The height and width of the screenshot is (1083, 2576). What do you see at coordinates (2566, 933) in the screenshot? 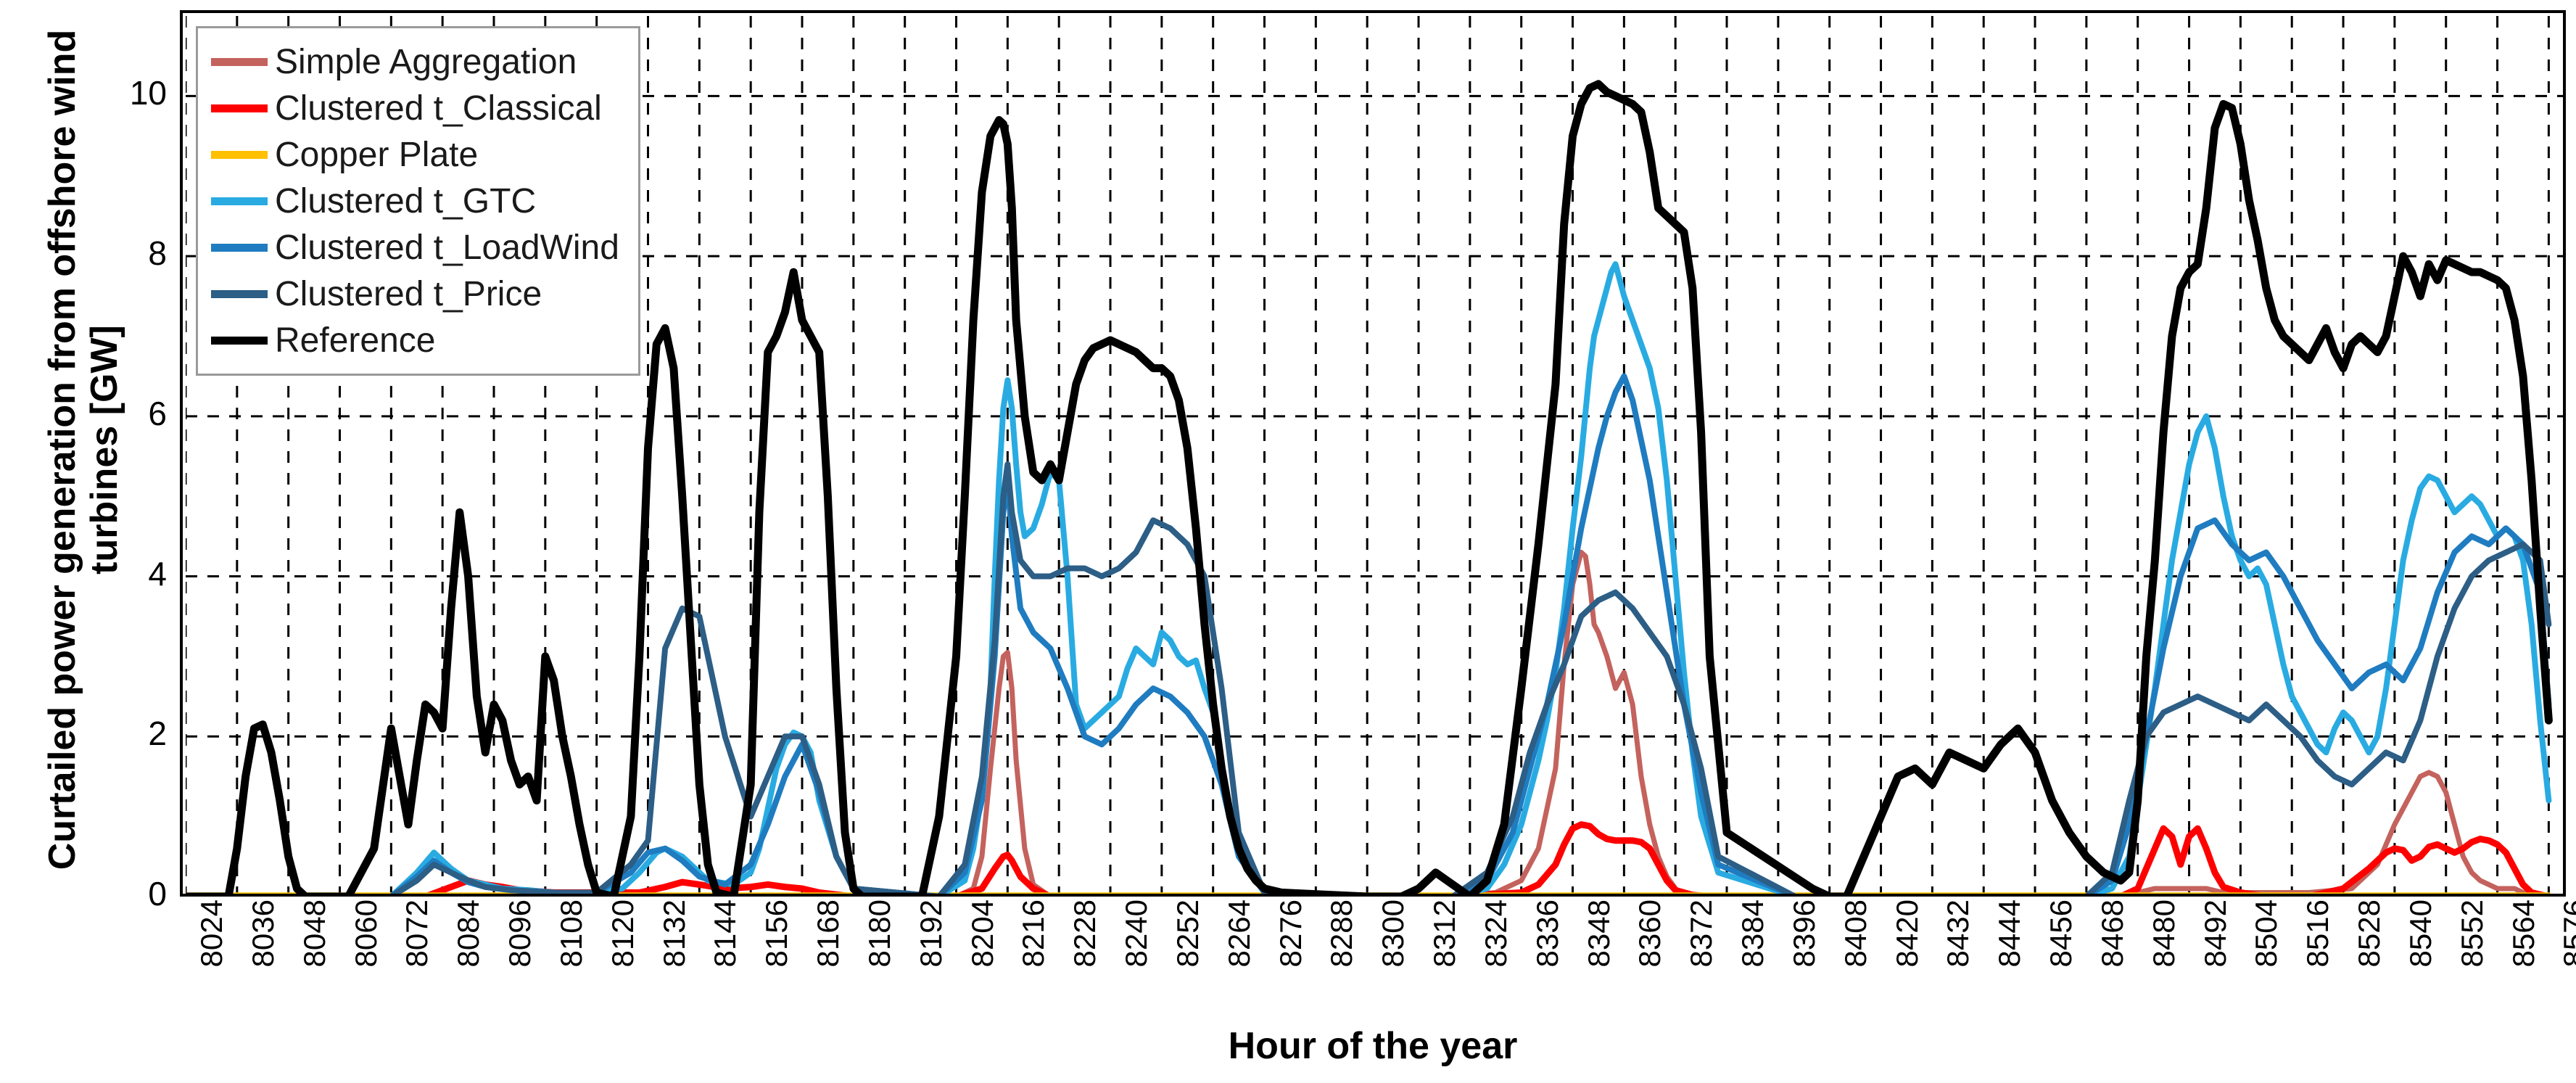
I see `x-tick-label: 8576` at bounding box center [2566, 933].